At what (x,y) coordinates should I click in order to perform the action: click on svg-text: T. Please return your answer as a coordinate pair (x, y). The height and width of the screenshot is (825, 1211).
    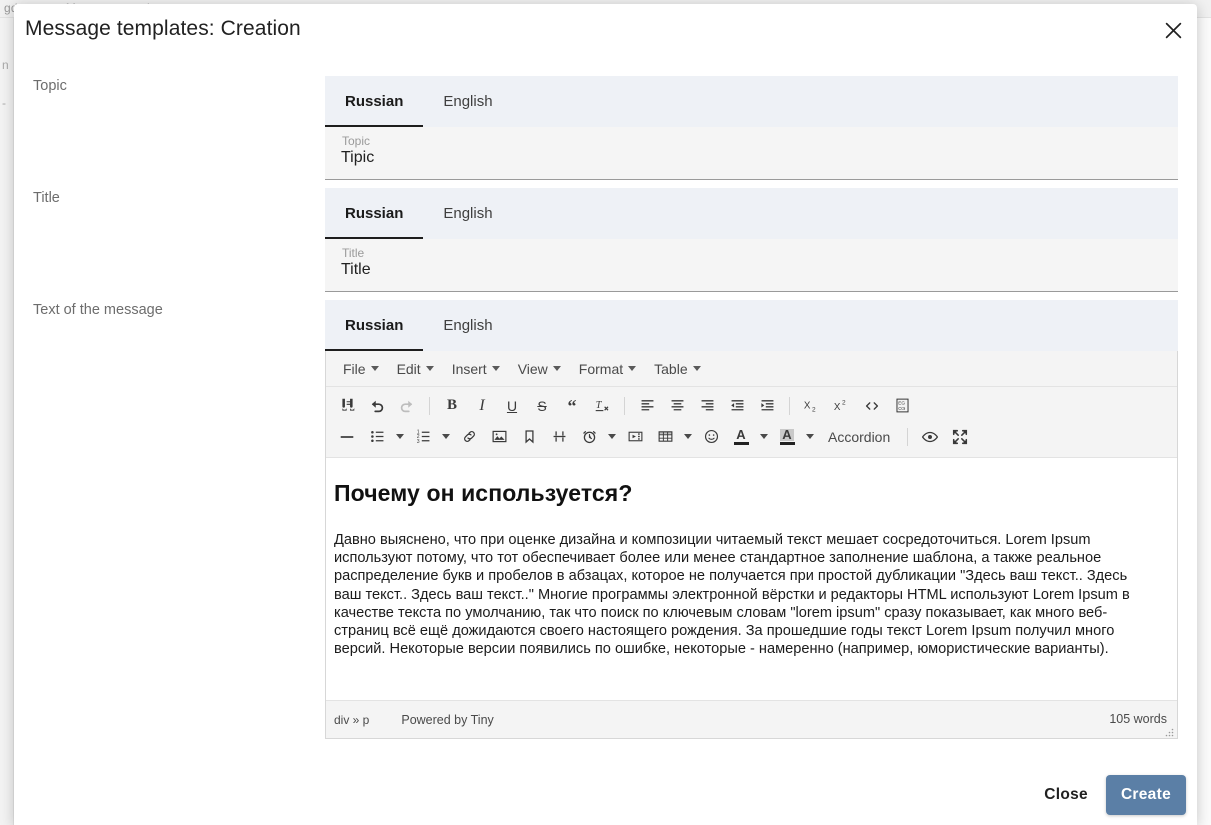
    Looking at the image, I should click on (598, 405).